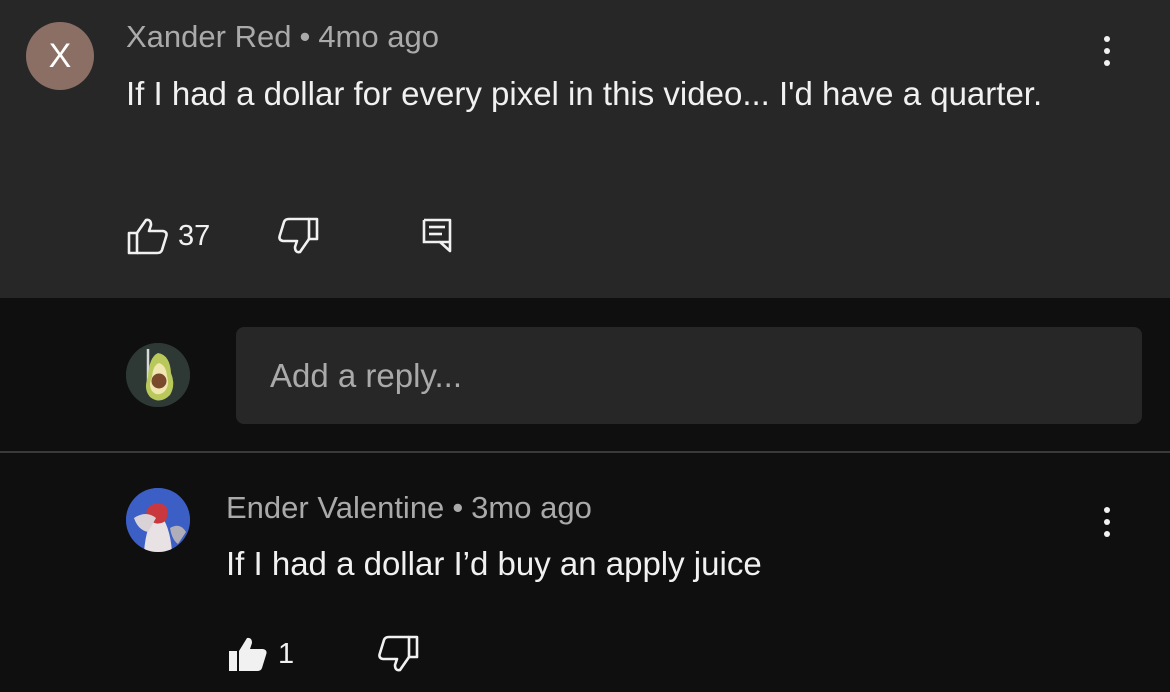  What do you see at coordinates (158, 520) in the screenshot?
I see `avatar` at bounding box center [158, 520].